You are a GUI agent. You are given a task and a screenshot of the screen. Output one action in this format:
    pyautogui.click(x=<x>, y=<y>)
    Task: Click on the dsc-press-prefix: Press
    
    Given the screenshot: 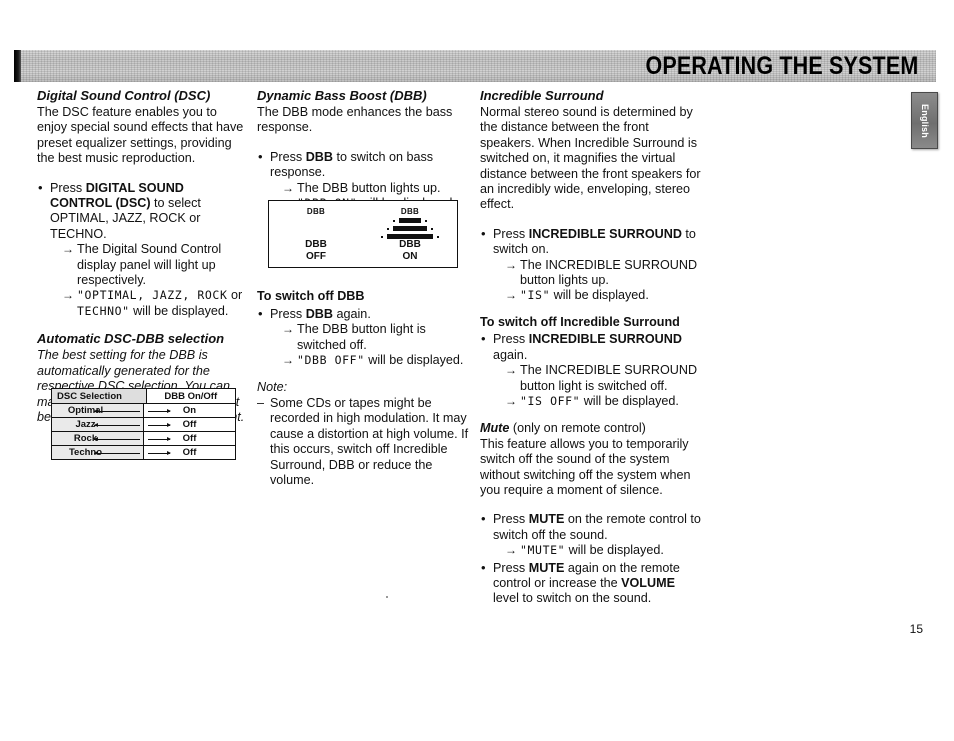 What is the action you would take?
    pyautogui.click(x=68, y=187)
    